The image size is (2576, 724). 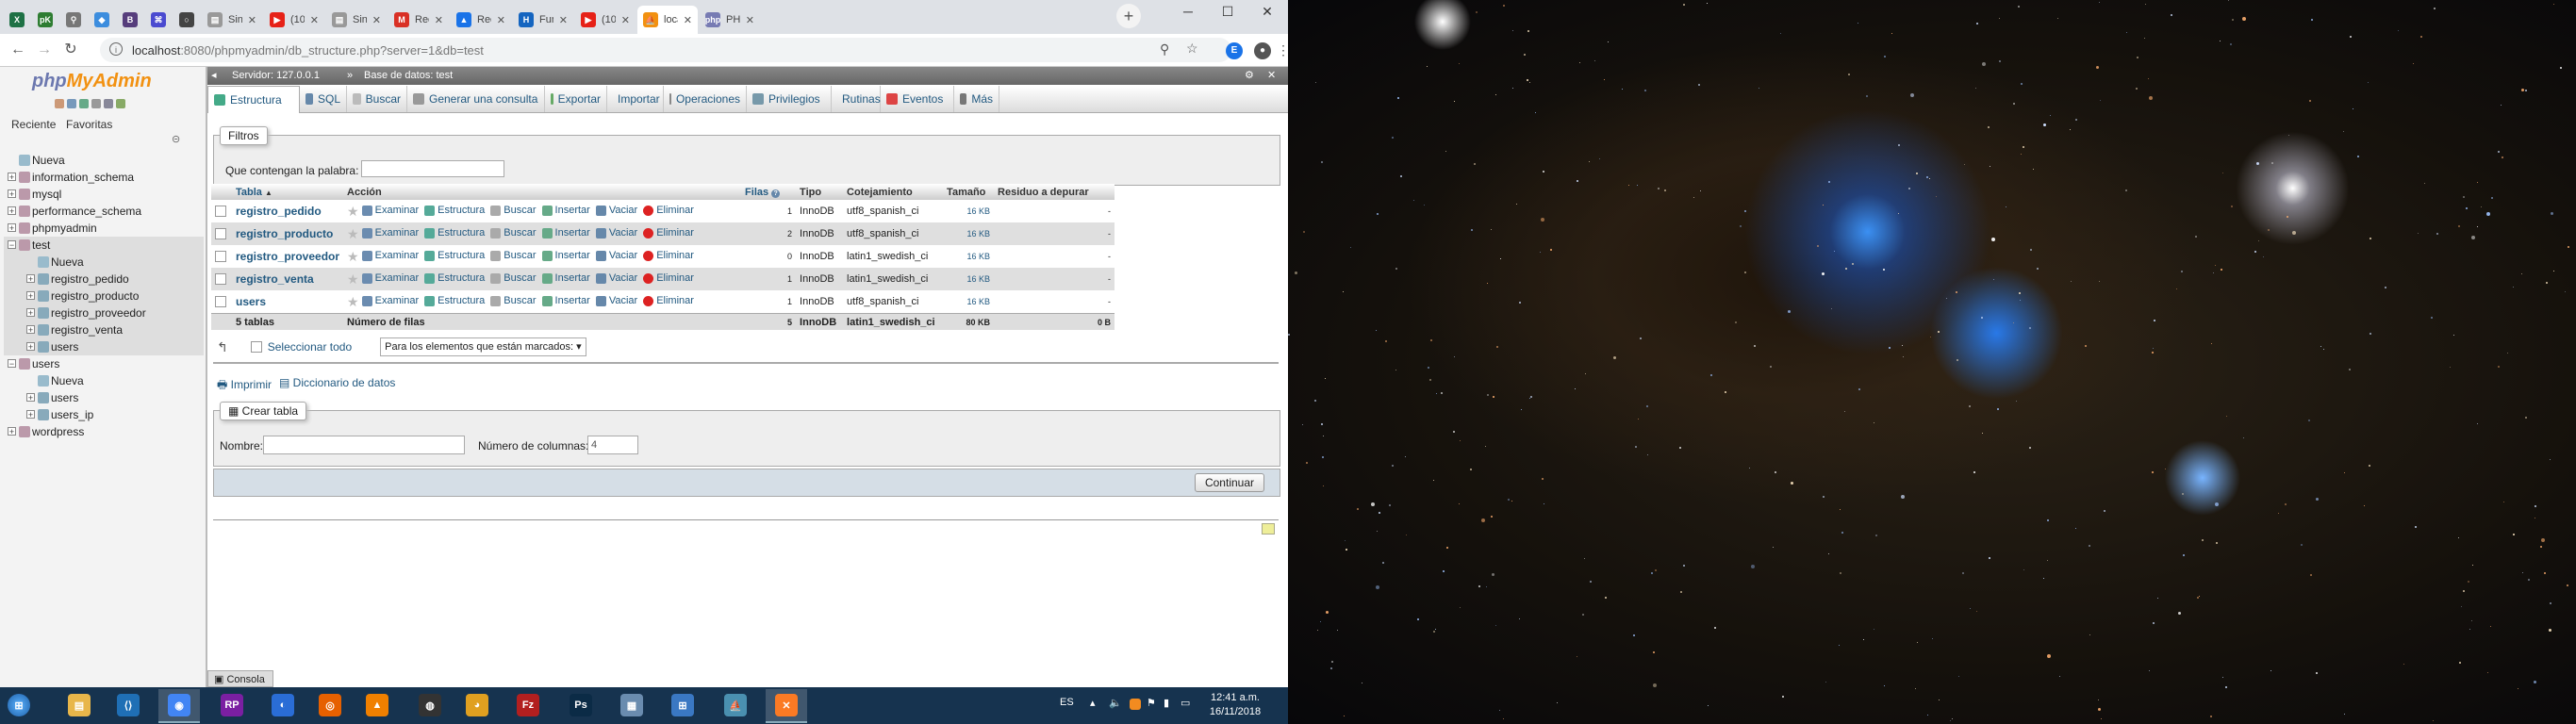 I want to click on breadcrumb-database: Base de datos: test, so click(x=408, y=76).